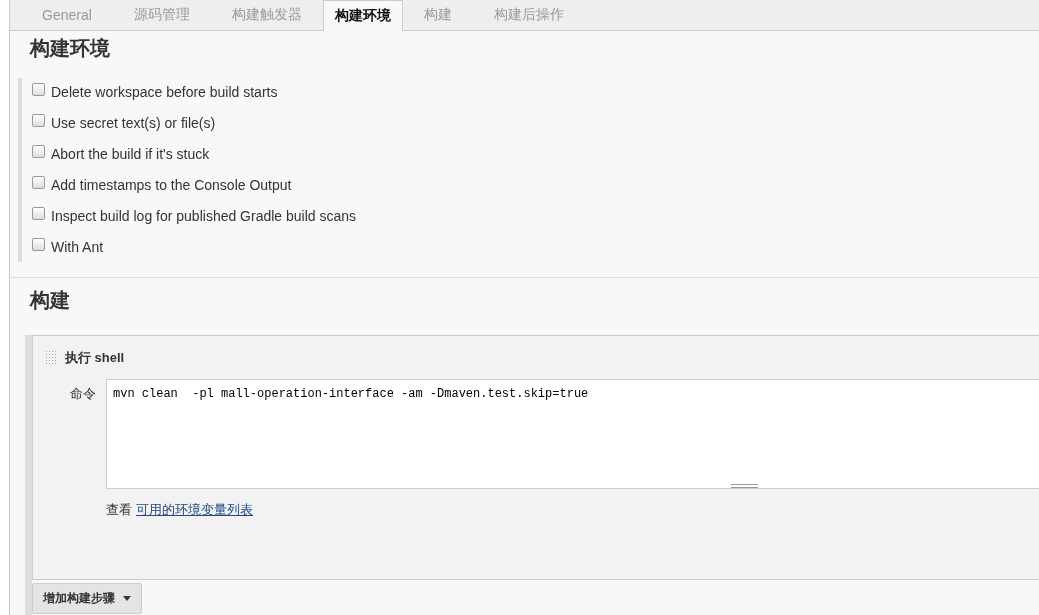 Image resolution: width=1039 pixels, height=615 pixels. Describe the element at coordinates (171, 185) in the screenshot. I see `checkbox-label: Add timestamps to the Console Output` at that location.